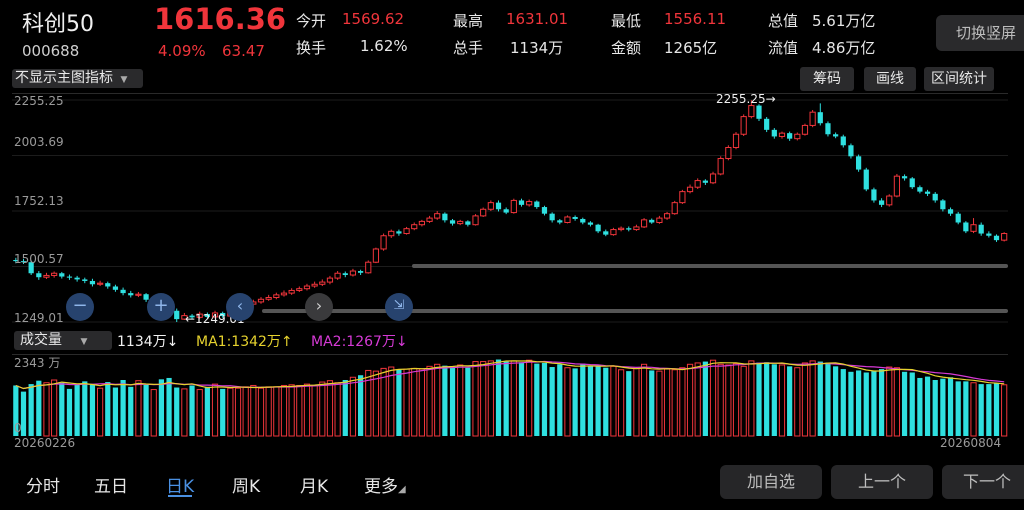 This screenshot has height=510, width=1024. Describe the element at coordinates (385, 484) in the screenshot. I see `tab-more: 更多◢` at that location.